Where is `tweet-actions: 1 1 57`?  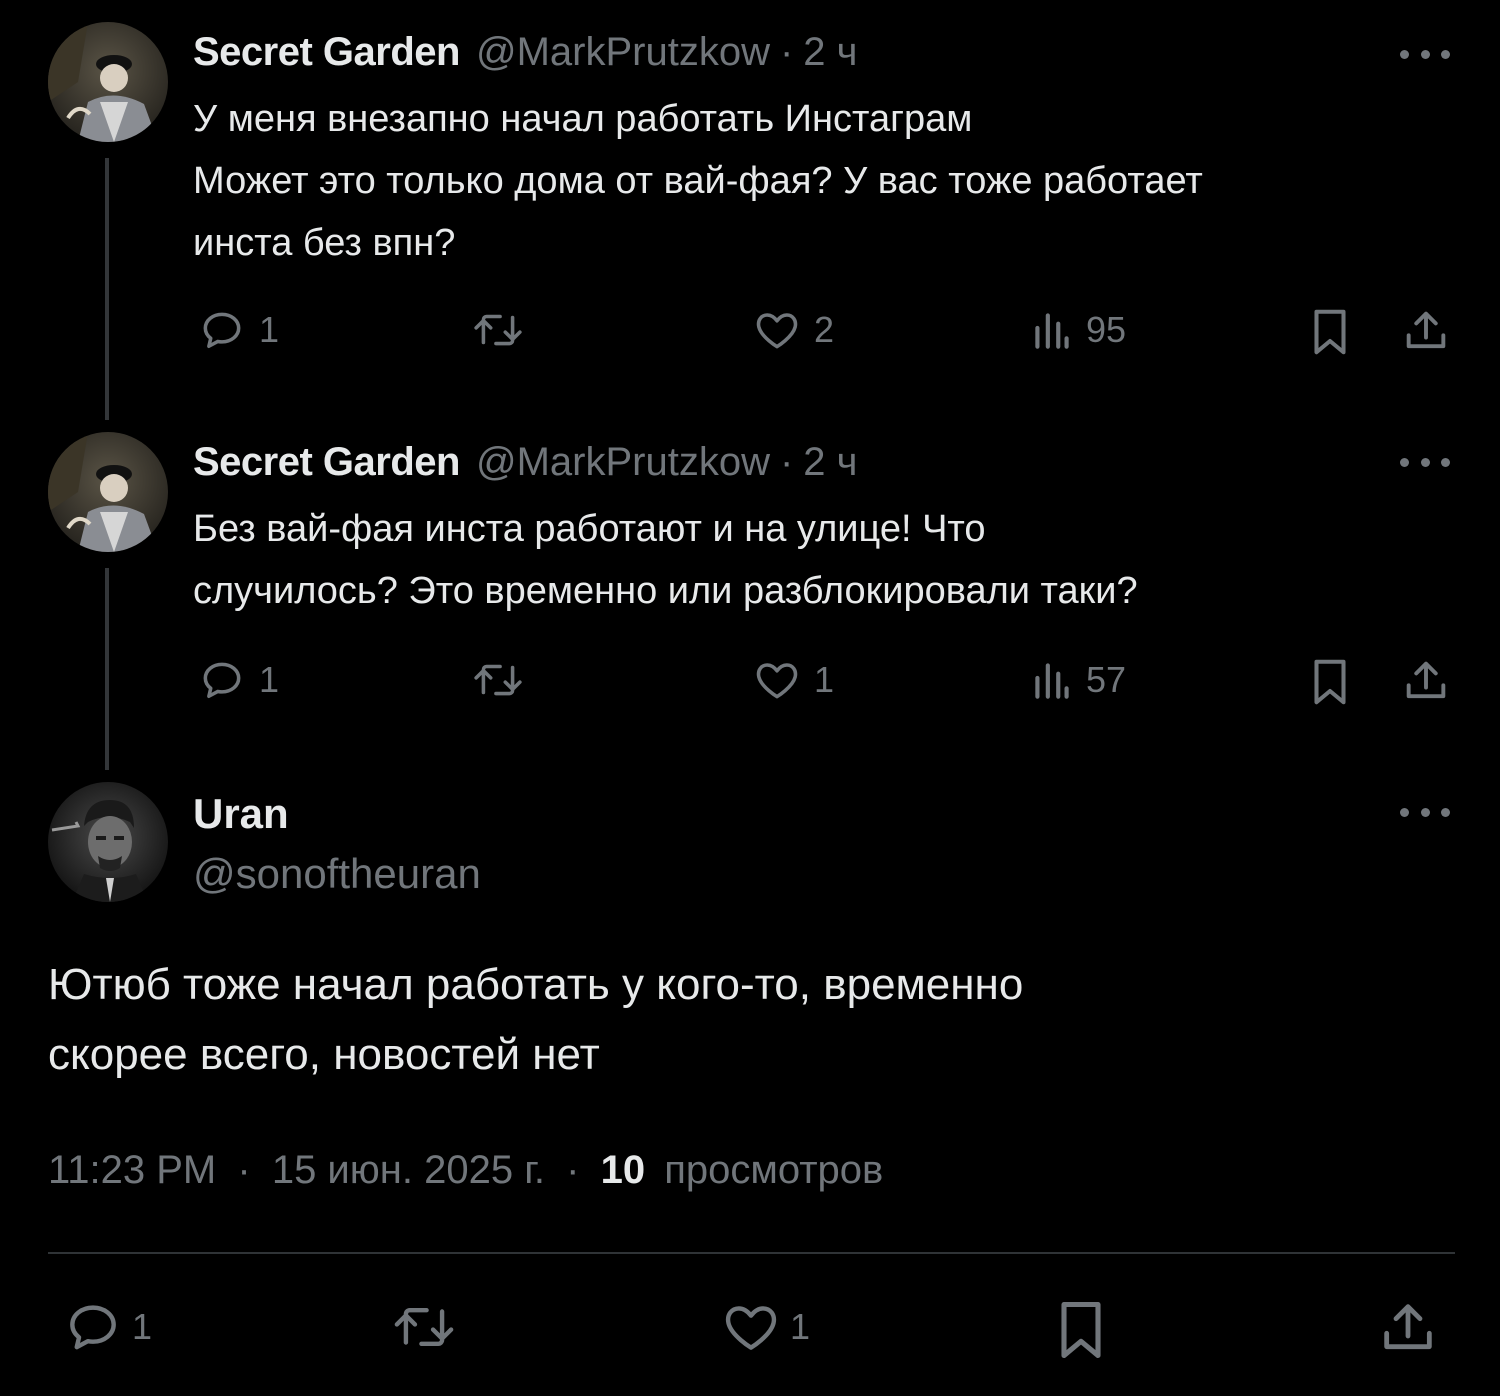 tweet-actions: 1 1 57 is located at coordinates (750, 685).